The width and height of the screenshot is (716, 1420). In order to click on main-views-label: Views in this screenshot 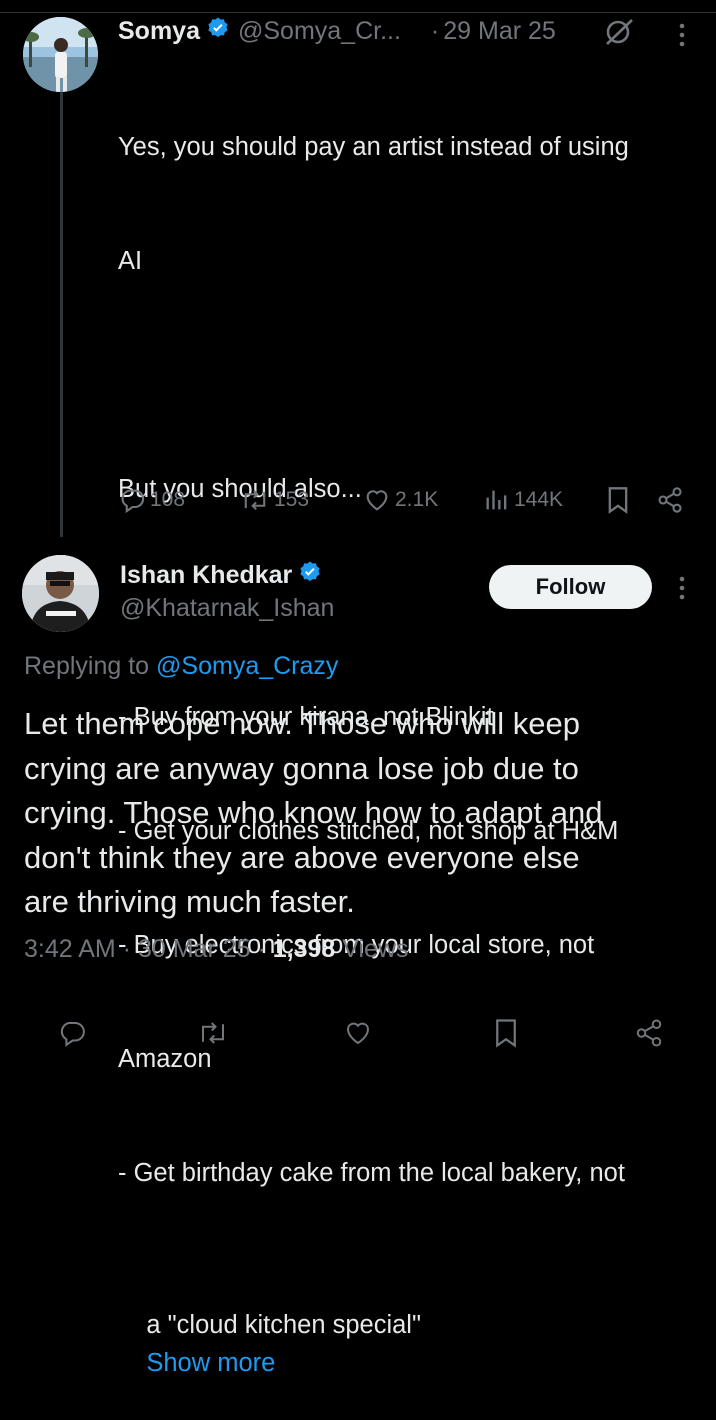, I will do `click(375, 949)`.